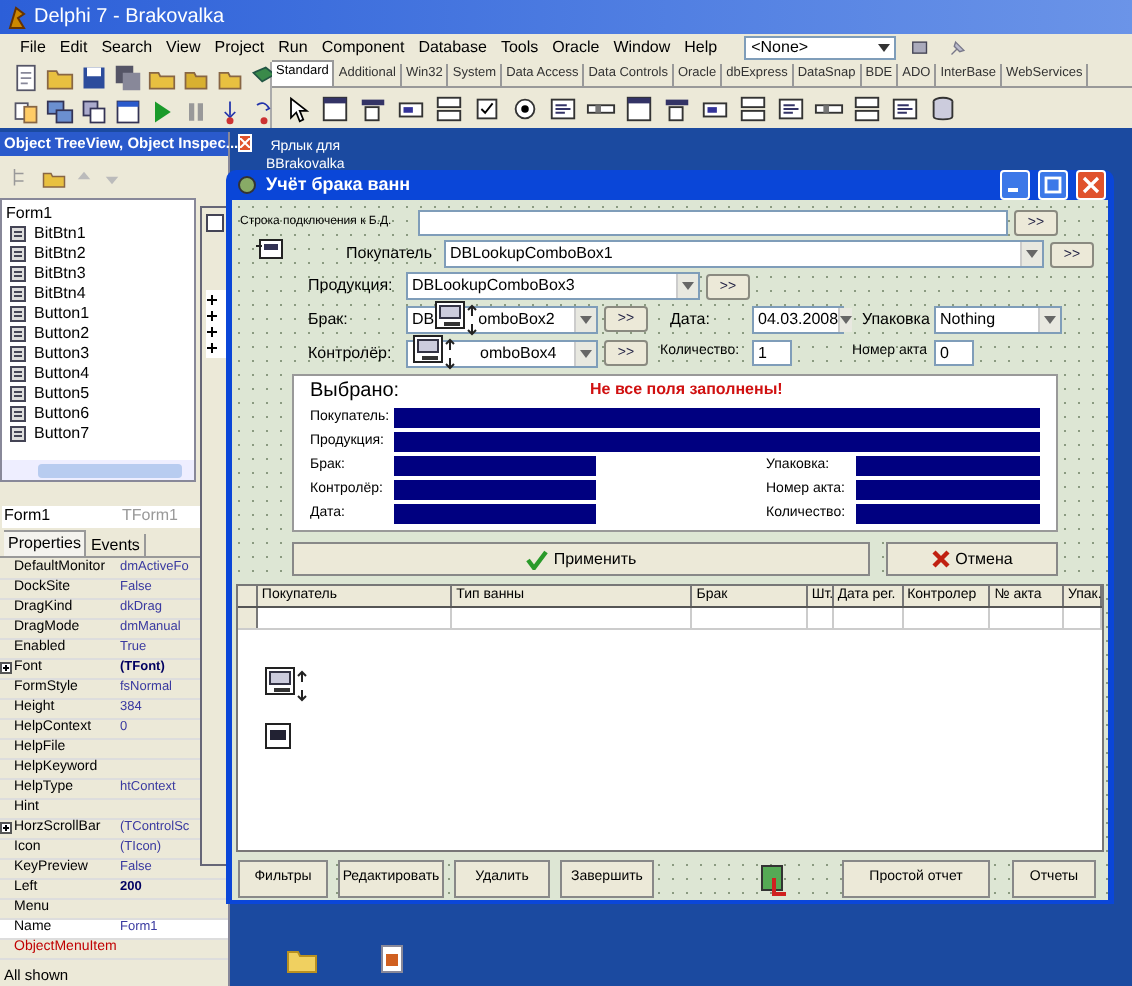 The height and width of the screenshot is (986, 1132). What do you see at coordinates (293, 48) in the screenshot?
I see `menu-item: Run` at bounding box center [293, 48].